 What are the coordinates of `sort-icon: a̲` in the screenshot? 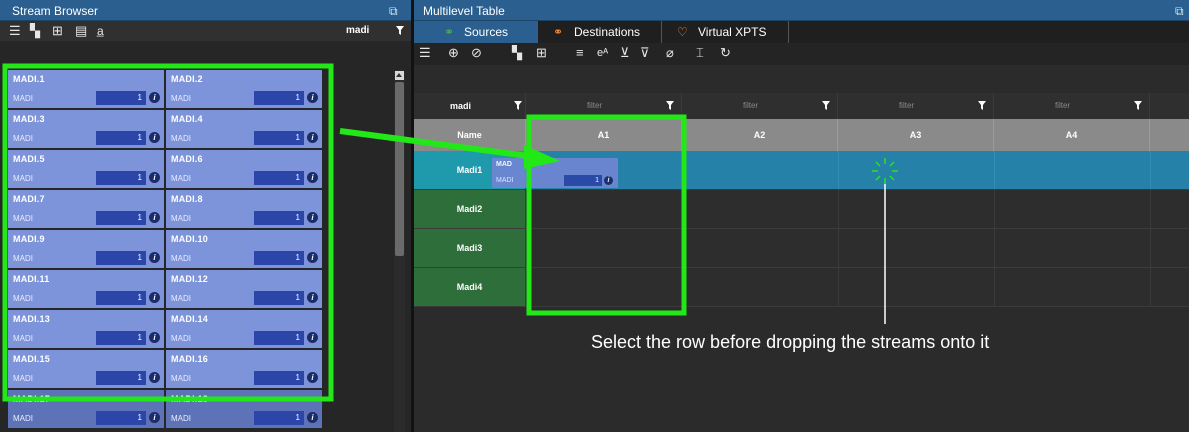 It's located at (100, 31).